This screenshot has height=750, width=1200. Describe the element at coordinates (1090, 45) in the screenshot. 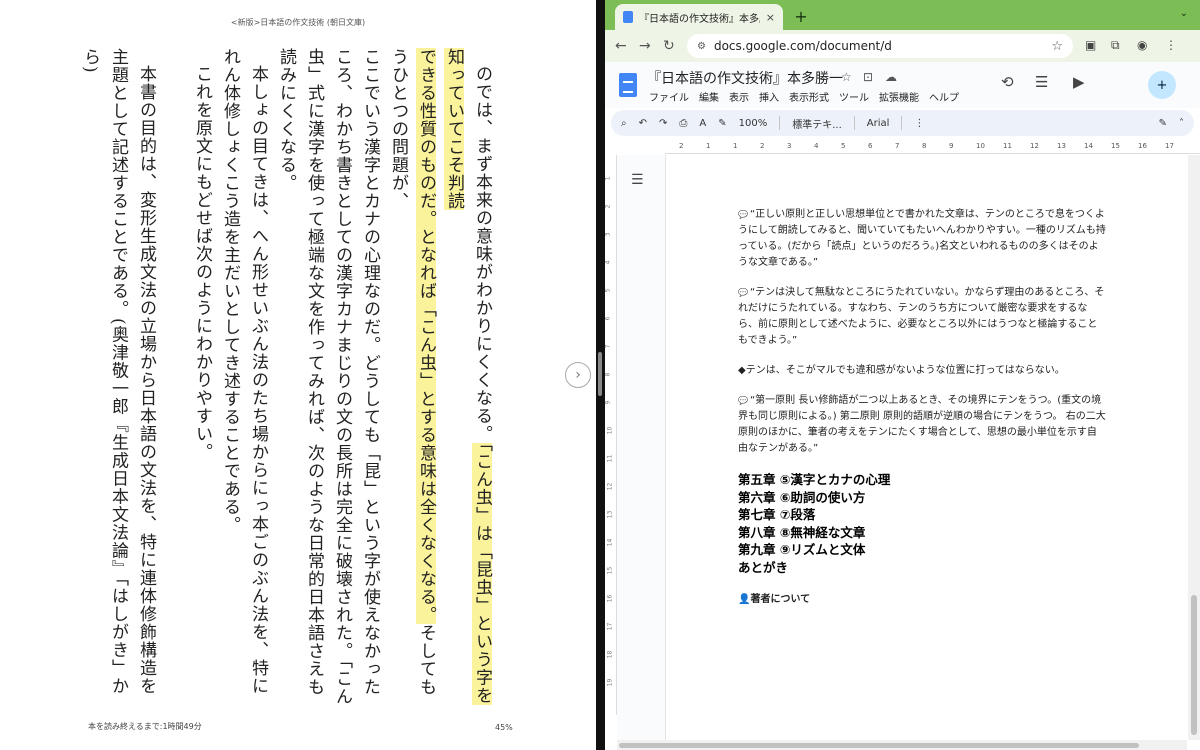

I see `picture-in-picture-icon: ▣` at that location.